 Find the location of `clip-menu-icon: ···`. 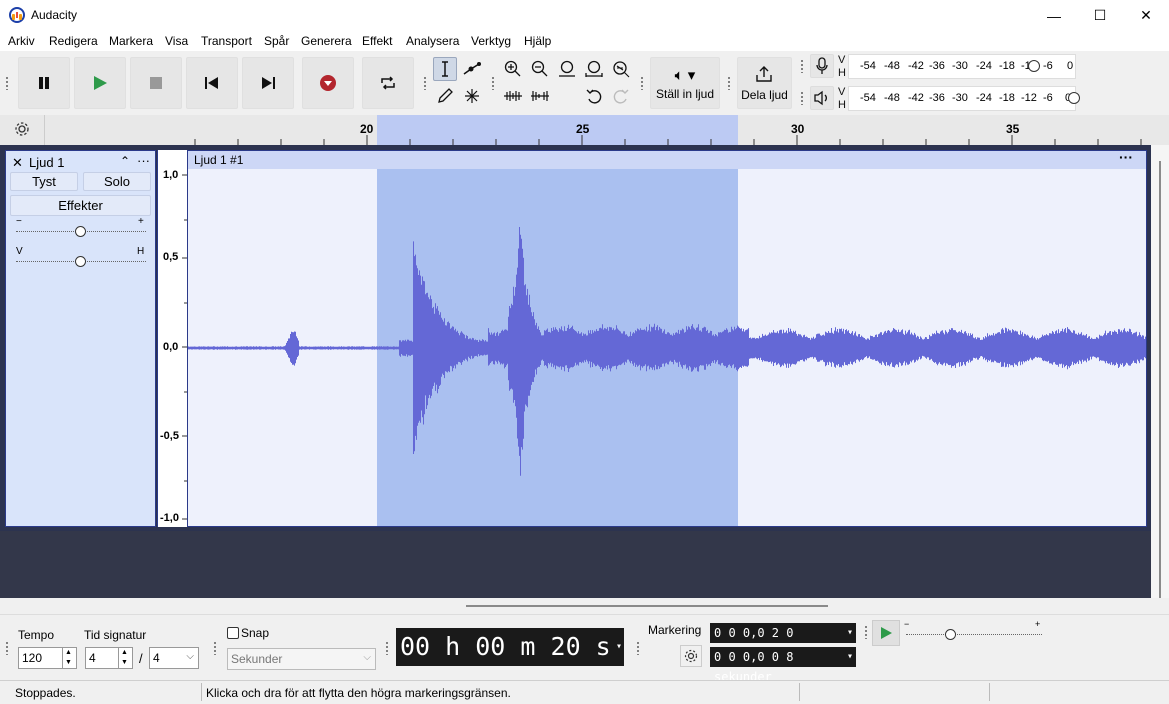

clip-menu-icon: ··· is located at coordinates (1126, 157).